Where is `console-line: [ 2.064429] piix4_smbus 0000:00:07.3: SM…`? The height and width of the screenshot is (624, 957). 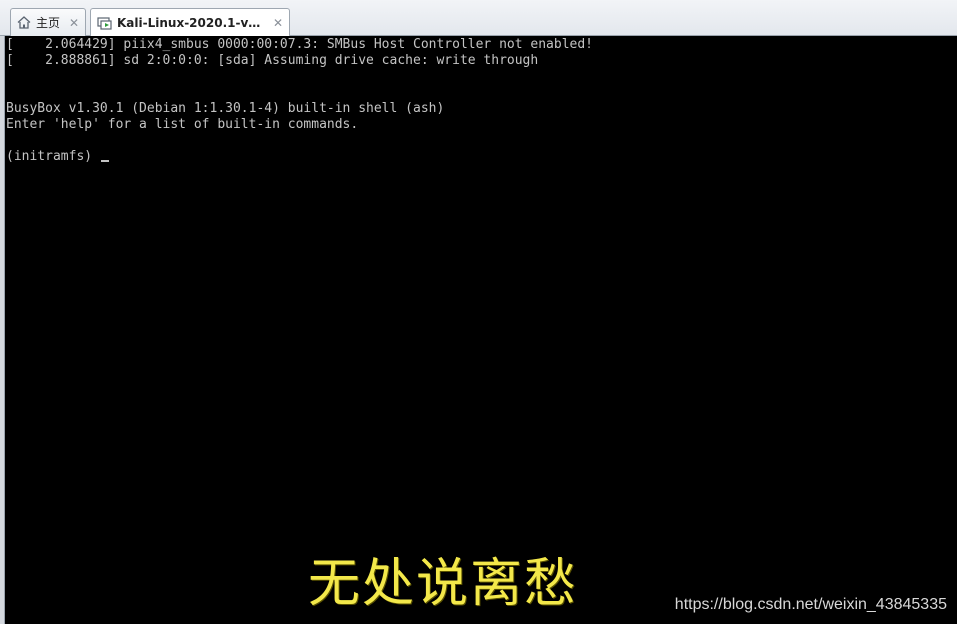 console-line: [ 2.064429] piix4_smbus 0000:00:07.3: SM… is located at coordinates (299, 44).